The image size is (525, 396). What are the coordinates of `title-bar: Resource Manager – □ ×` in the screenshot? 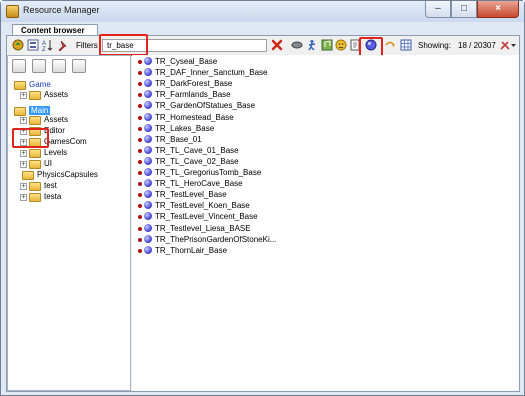 It's located at (262, 11).